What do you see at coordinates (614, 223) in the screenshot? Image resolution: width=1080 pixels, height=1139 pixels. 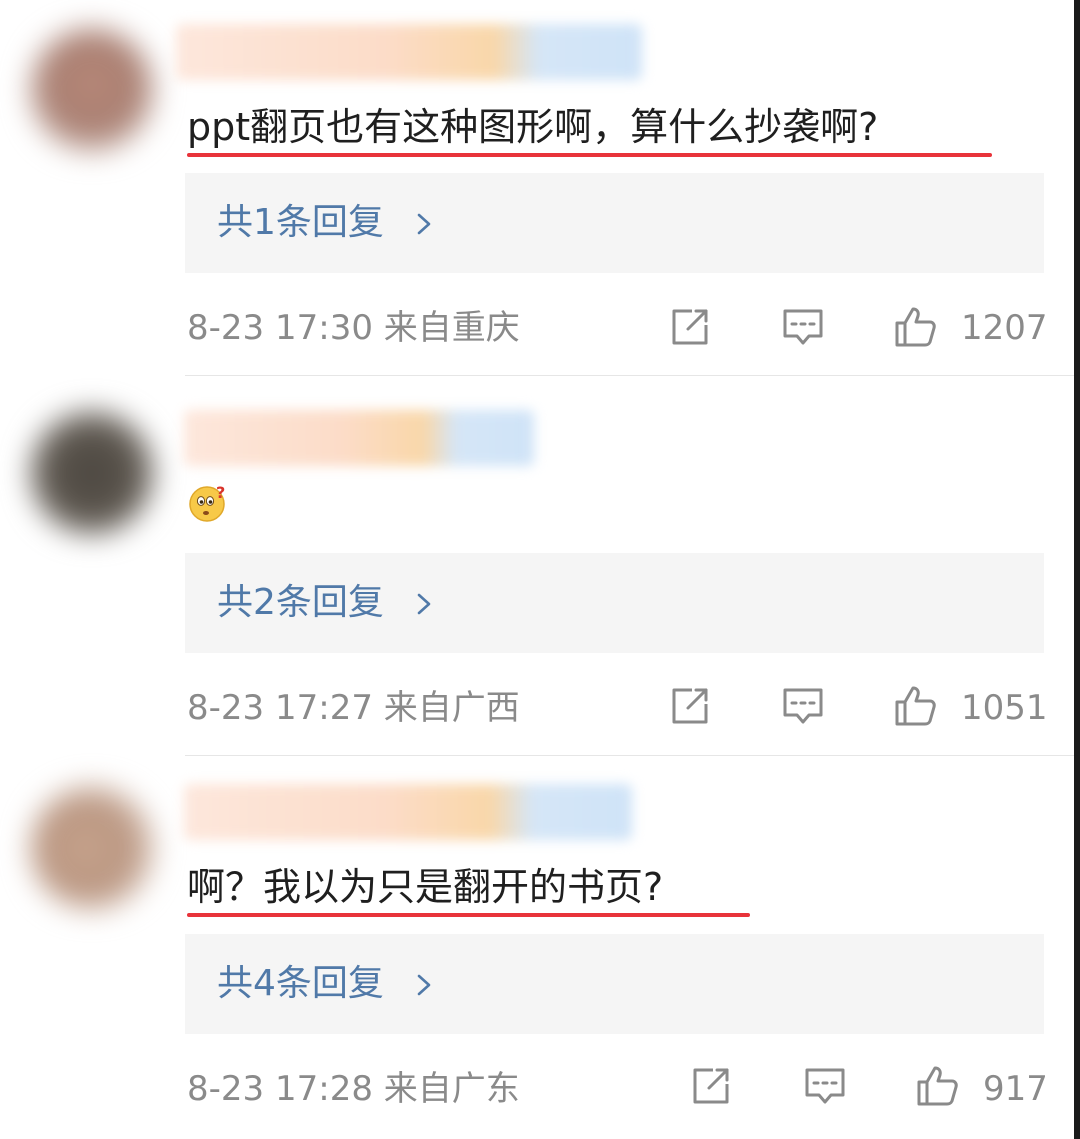 I see `reply-summary-box: 共1条回复` at bounding box center [614, 223].